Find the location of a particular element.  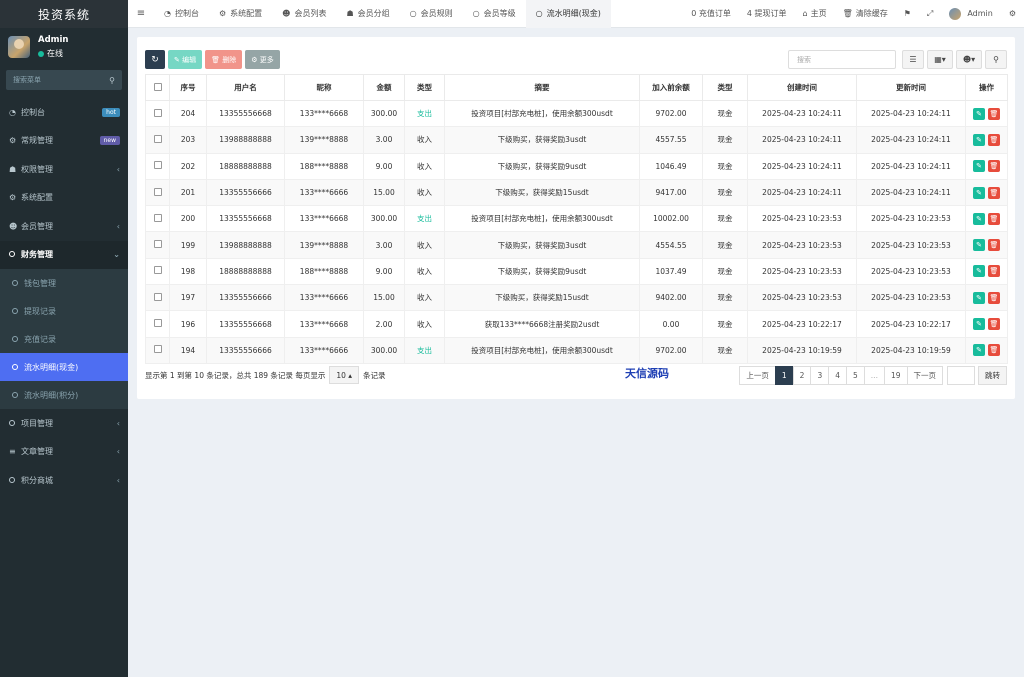

sidebar-item-permissions: ☗ 权限管理 ‹ is located at coordinates (64, 169).